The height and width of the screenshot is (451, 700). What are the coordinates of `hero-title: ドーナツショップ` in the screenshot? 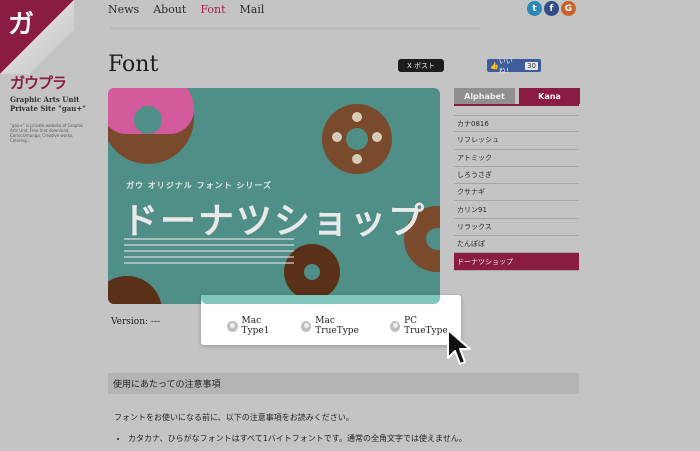 It's located at (274, 221).